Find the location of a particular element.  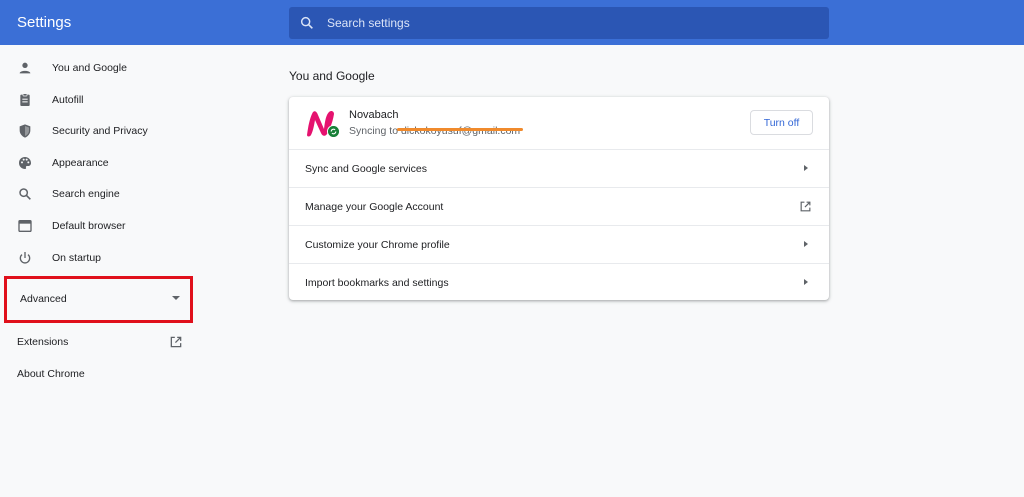

section-title: You and Google is located at coordinates (332, 76).